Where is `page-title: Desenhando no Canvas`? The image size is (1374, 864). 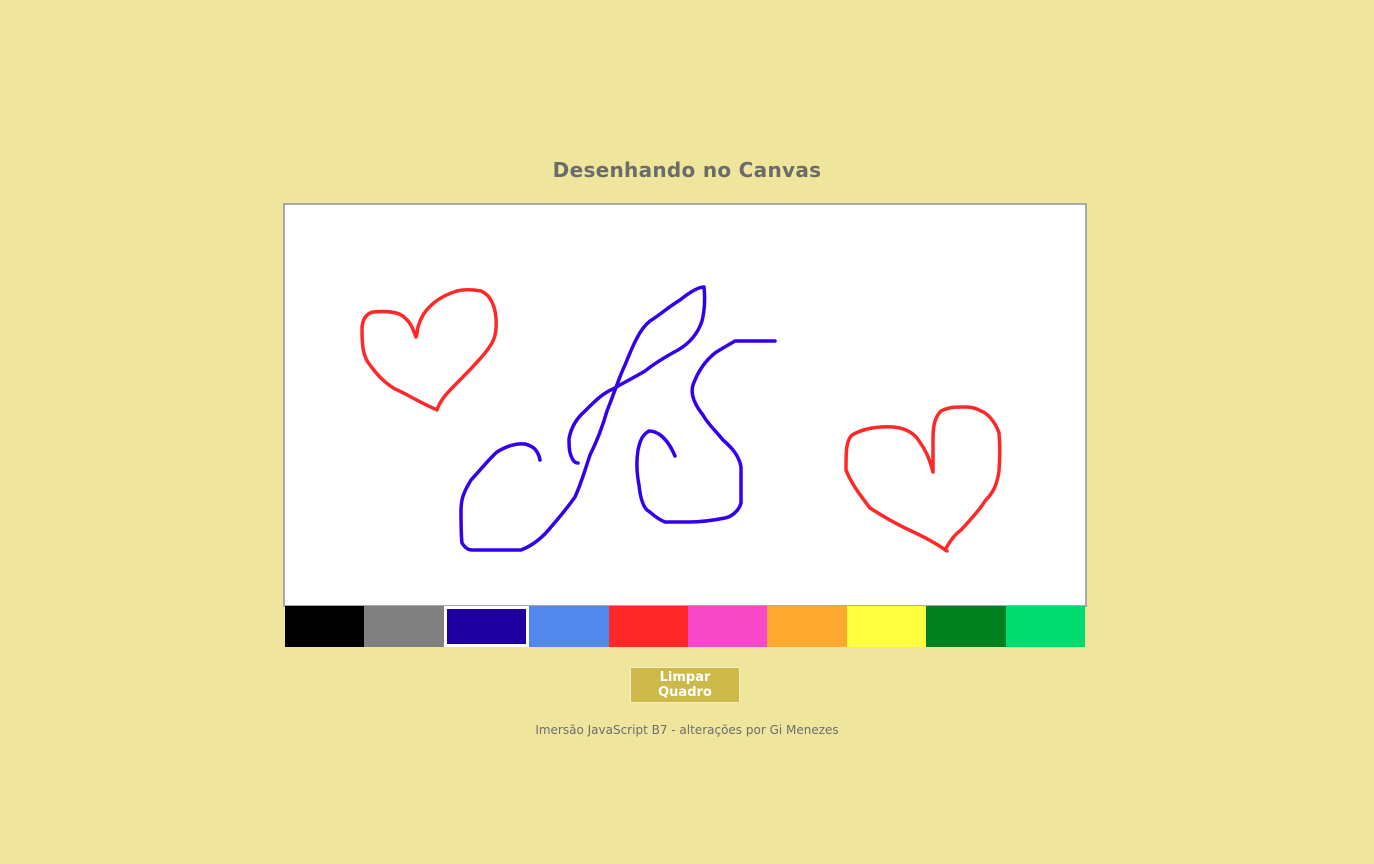
page-title: Desenhando no Canvas is located at coordinates (687, 170).